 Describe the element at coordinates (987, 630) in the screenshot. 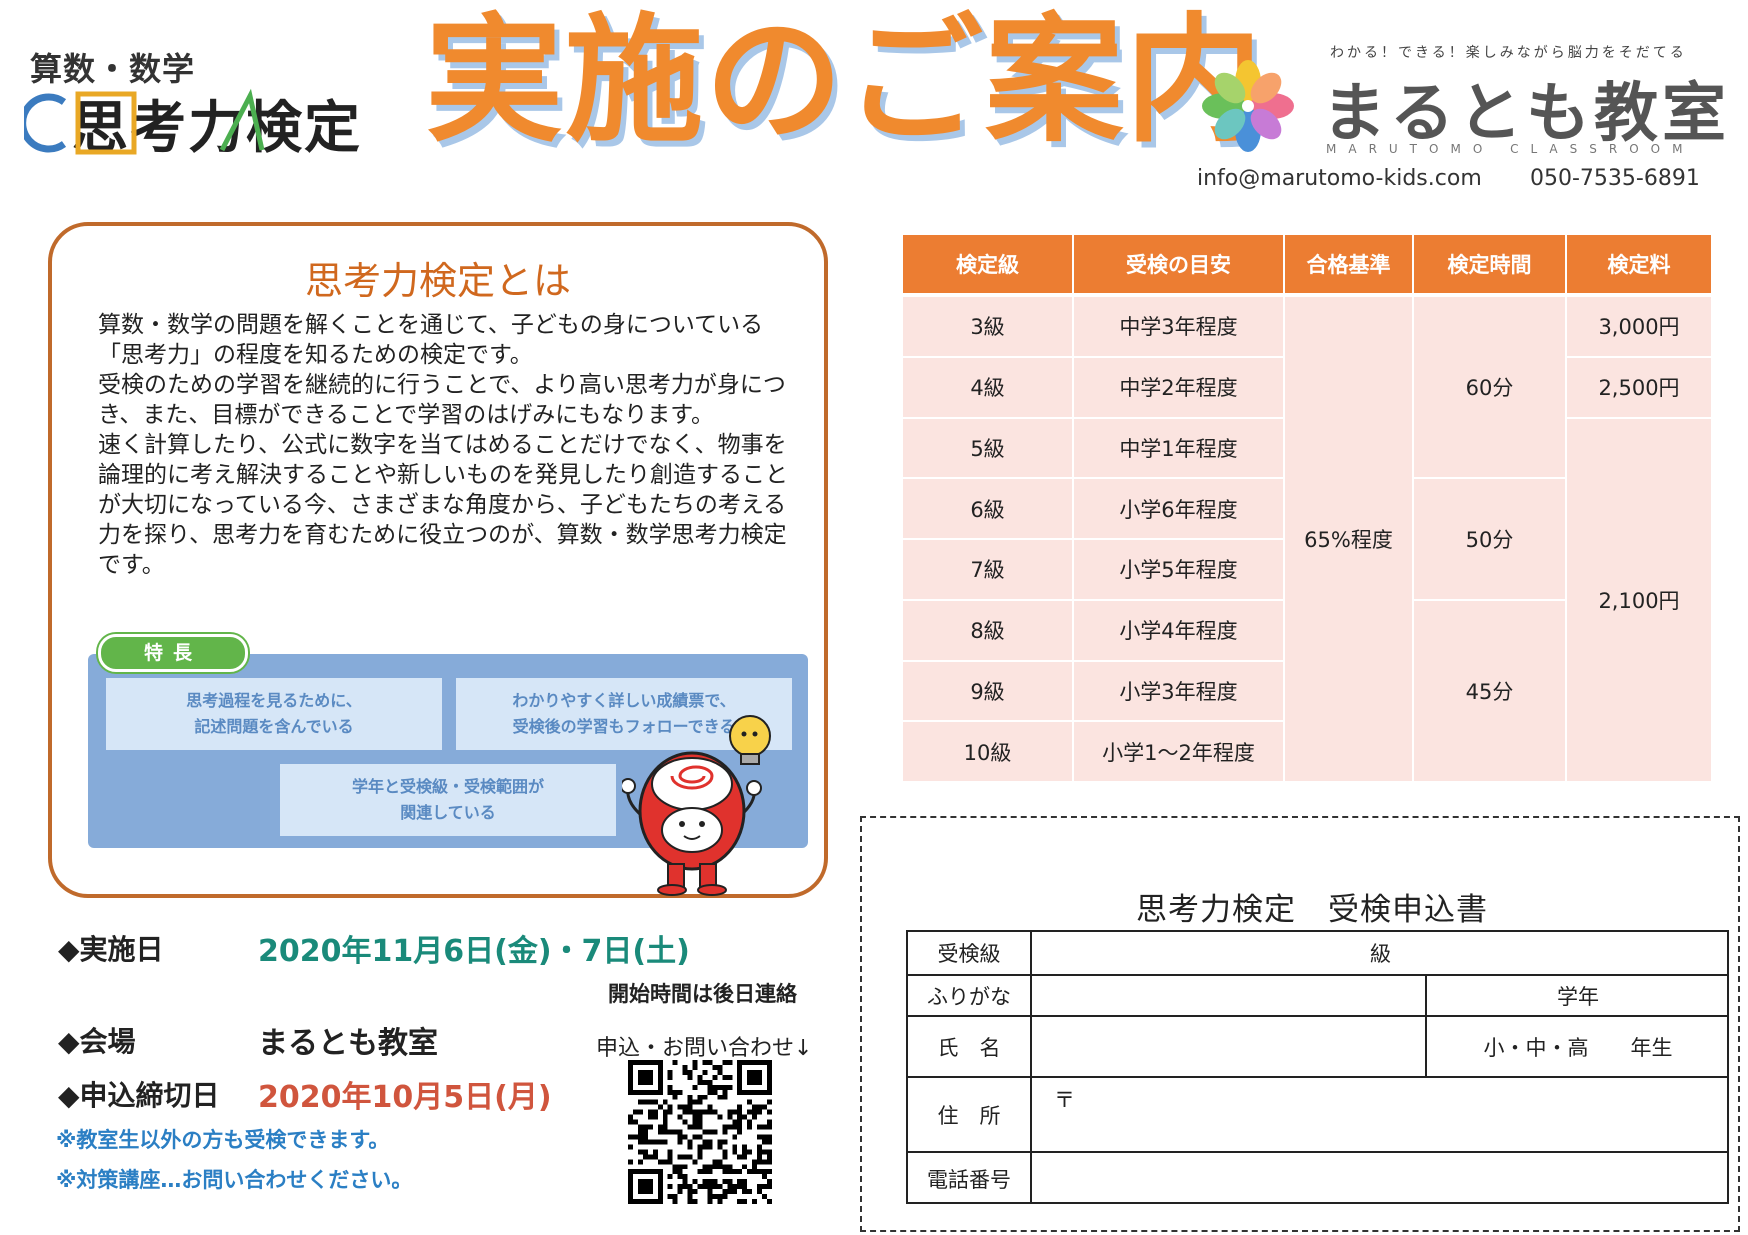

I see `table-cell-grade: 8級` at that location.